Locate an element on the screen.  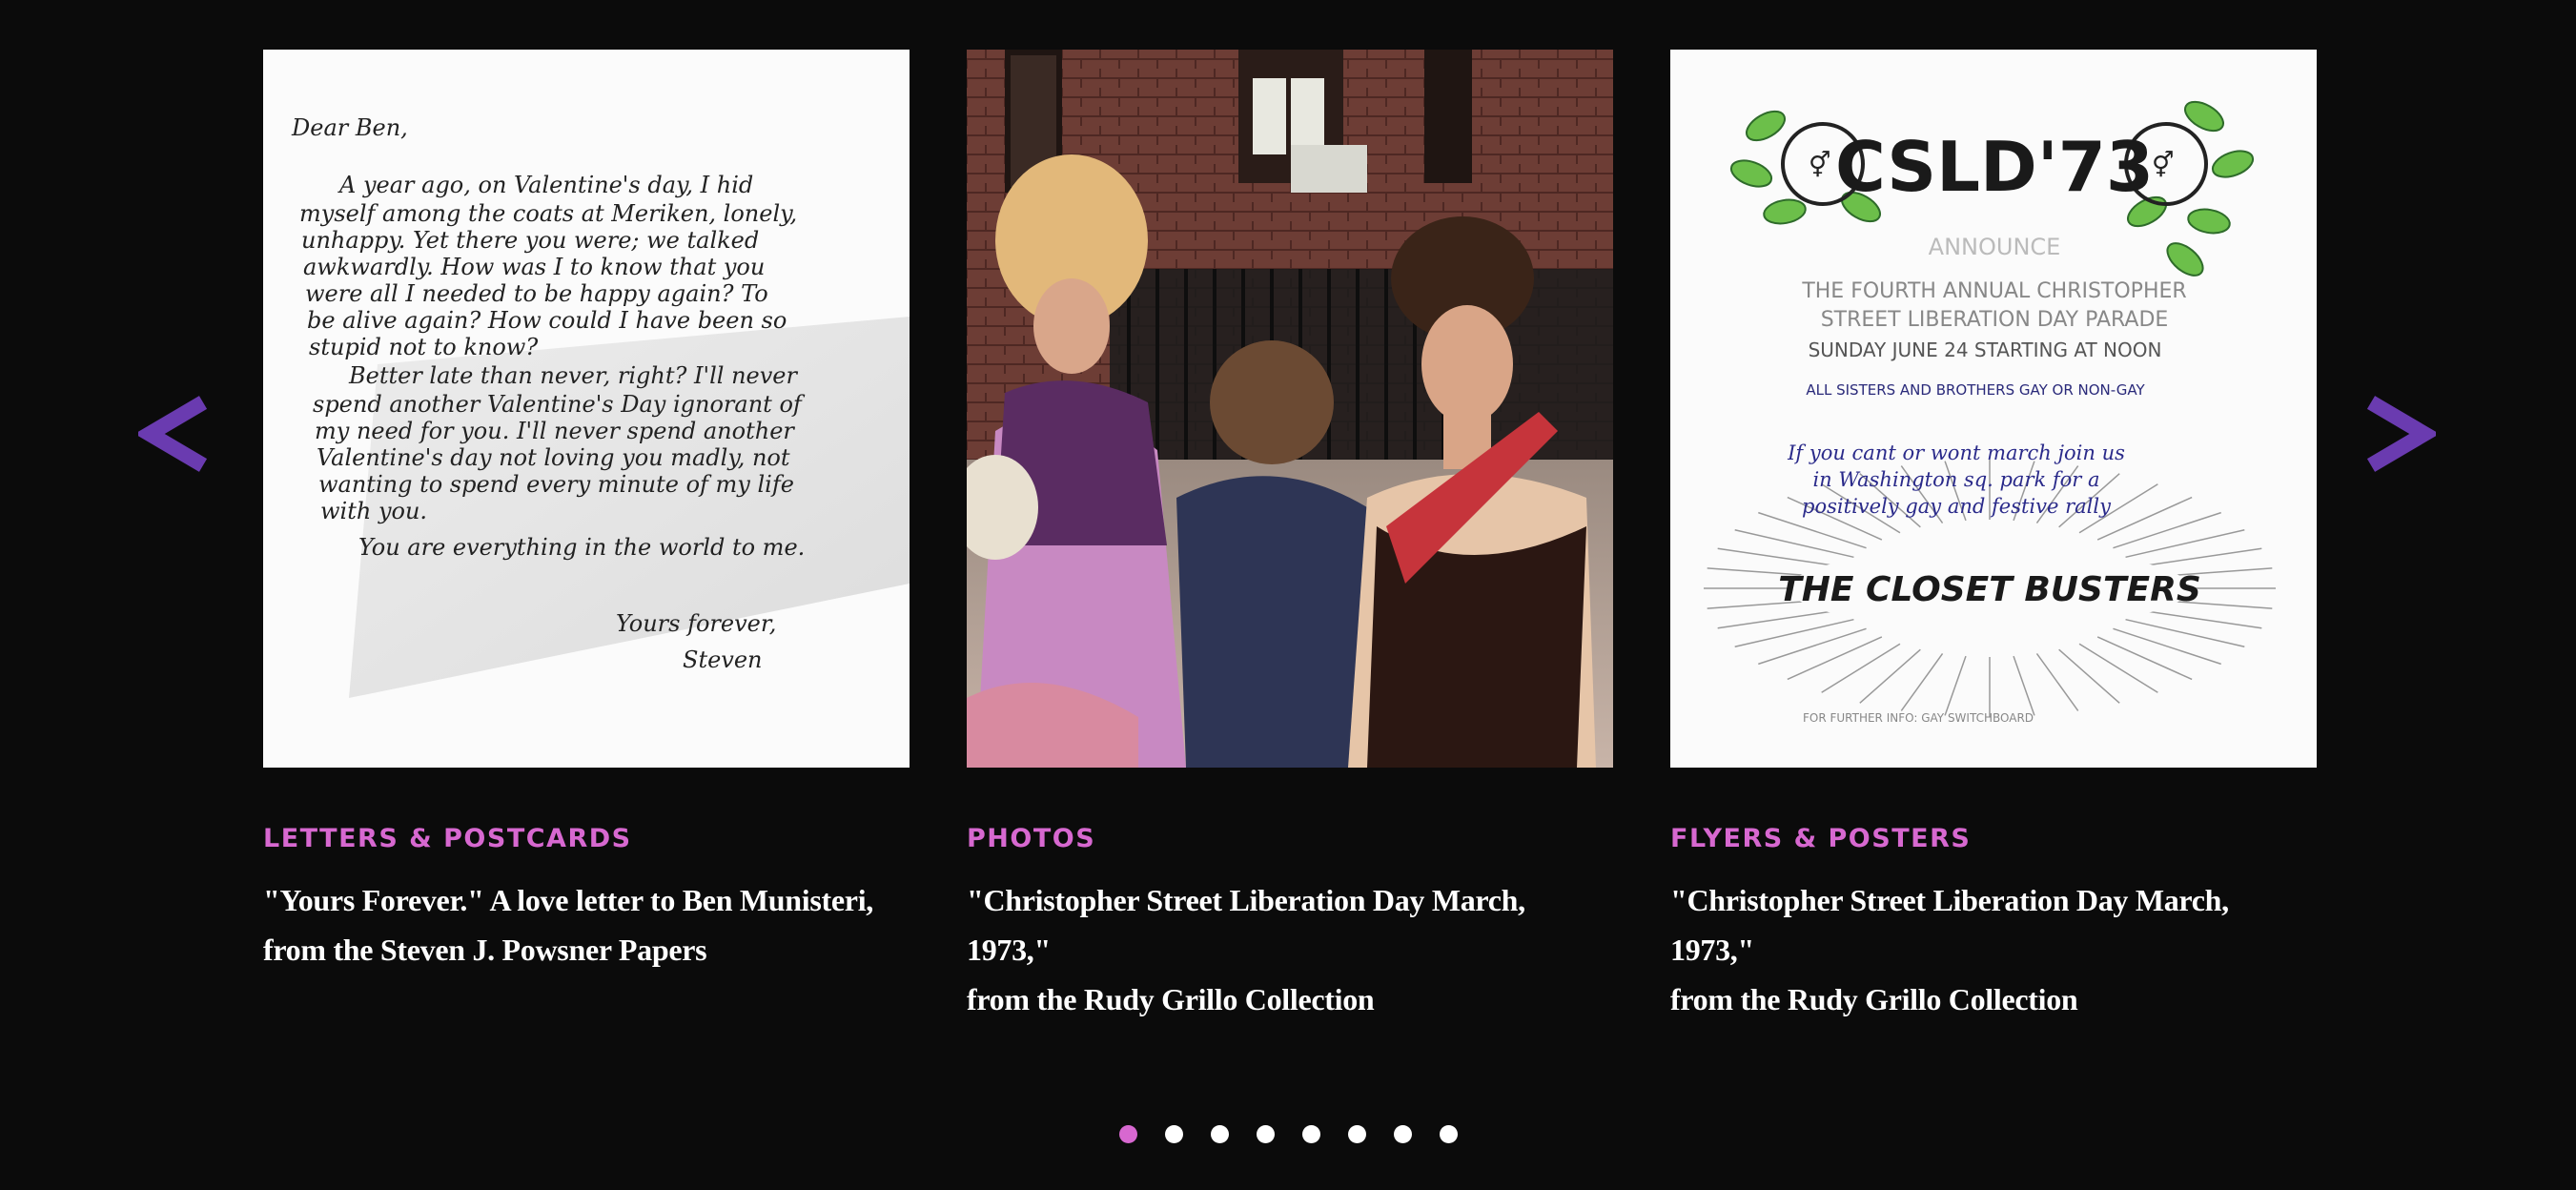
caption-line: from the Steven J. Powsner Papers is located at coordinates (485, 950).